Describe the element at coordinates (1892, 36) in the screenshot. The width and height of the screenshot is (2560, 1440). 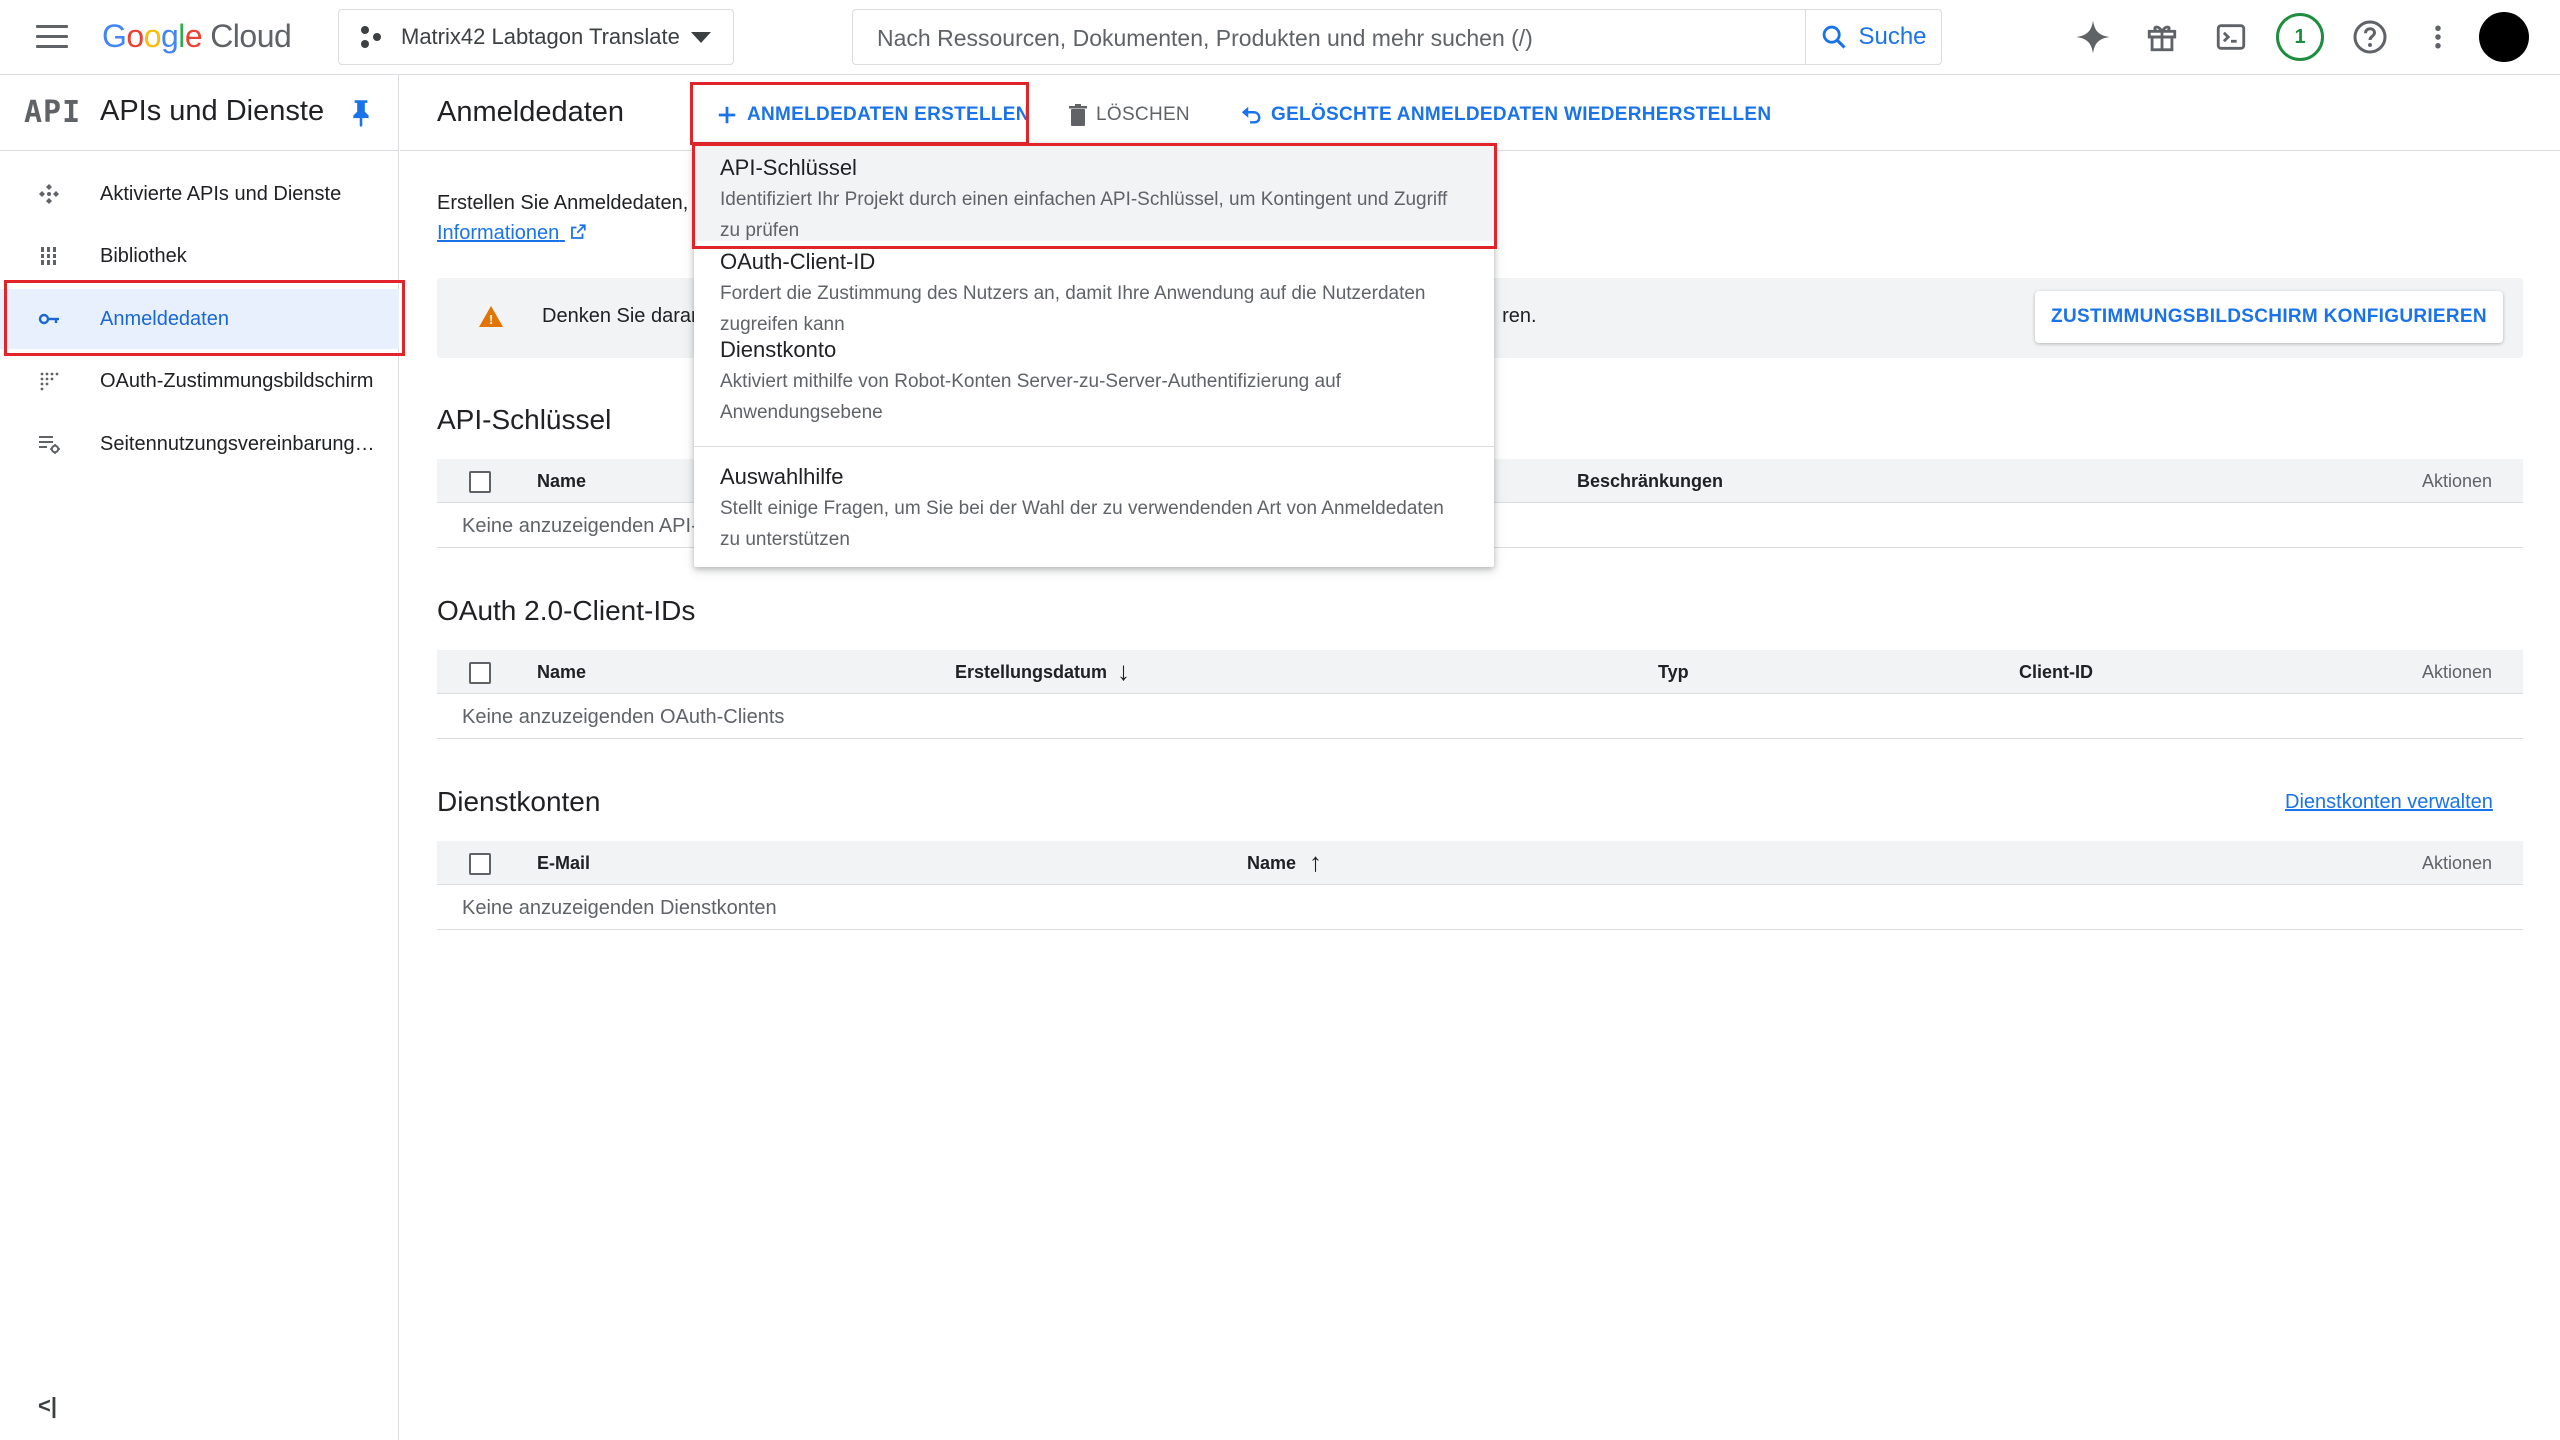
I see `search-button-label: Suche` at that location.